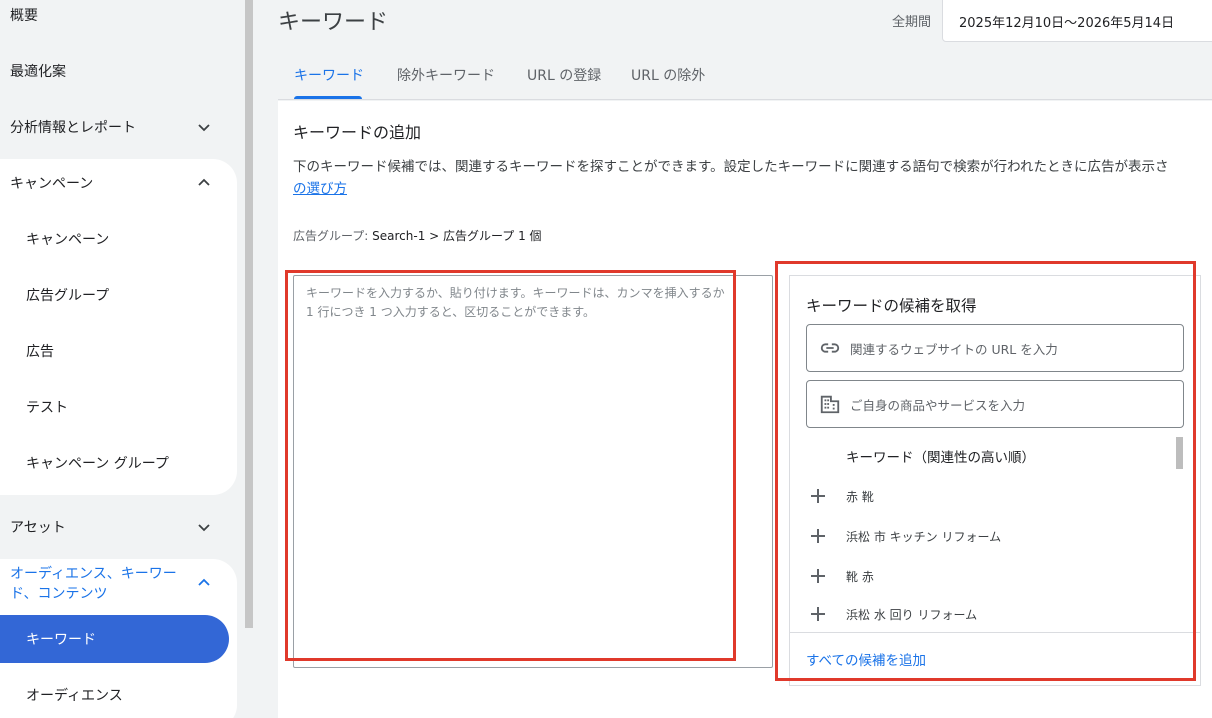  I want to click on sidebar-item-campaigns: キャンペーン, so click(118, 239).